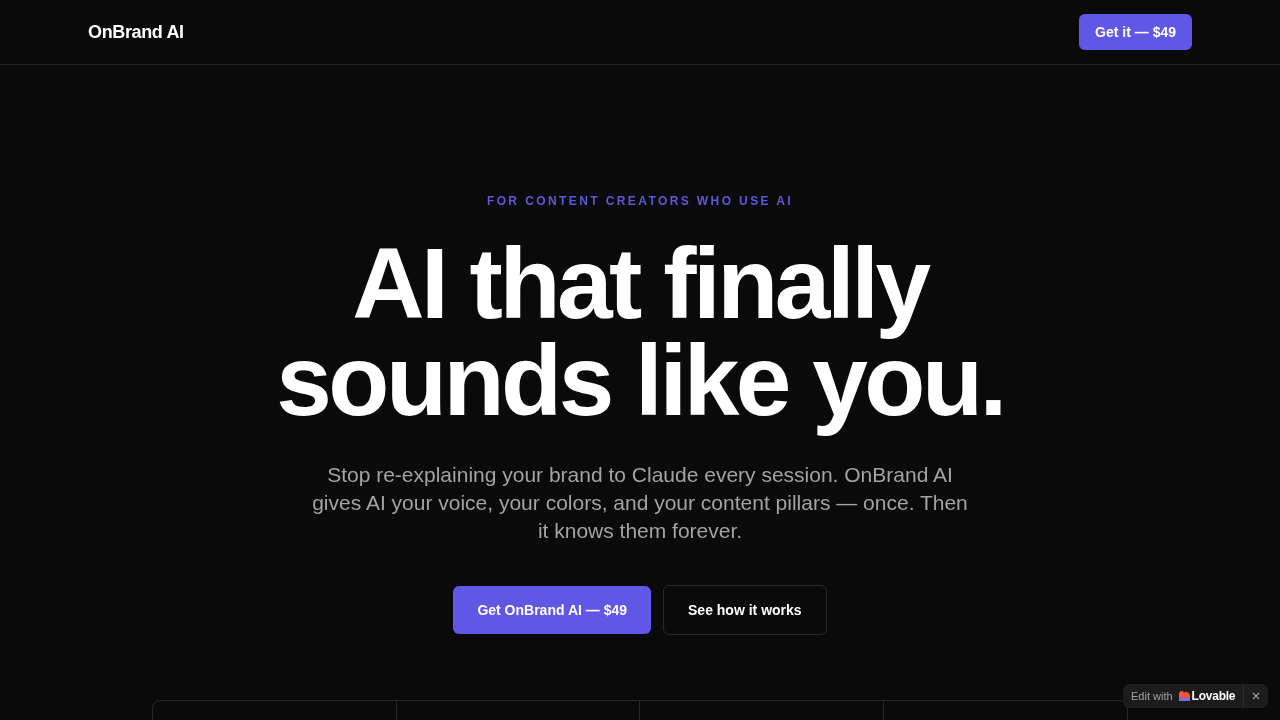 Image resolution: width=1280 pixels, height=720 pixels. Describe the element at coordinates (1135, 32) in the screenshot. I see `get-it-button: Get it — $49` at that location.